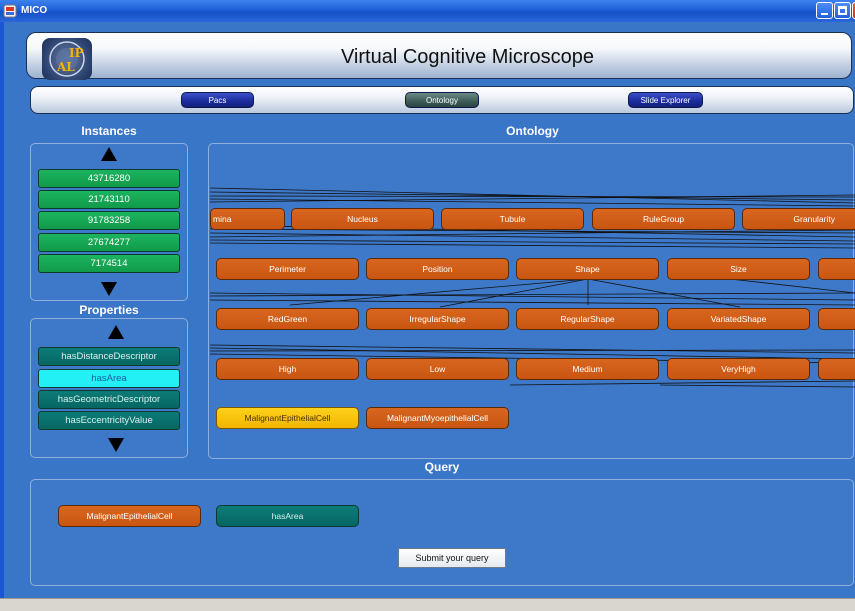  I want to click on slide-explorer-button: Slide Explorer, so click(665, 100).